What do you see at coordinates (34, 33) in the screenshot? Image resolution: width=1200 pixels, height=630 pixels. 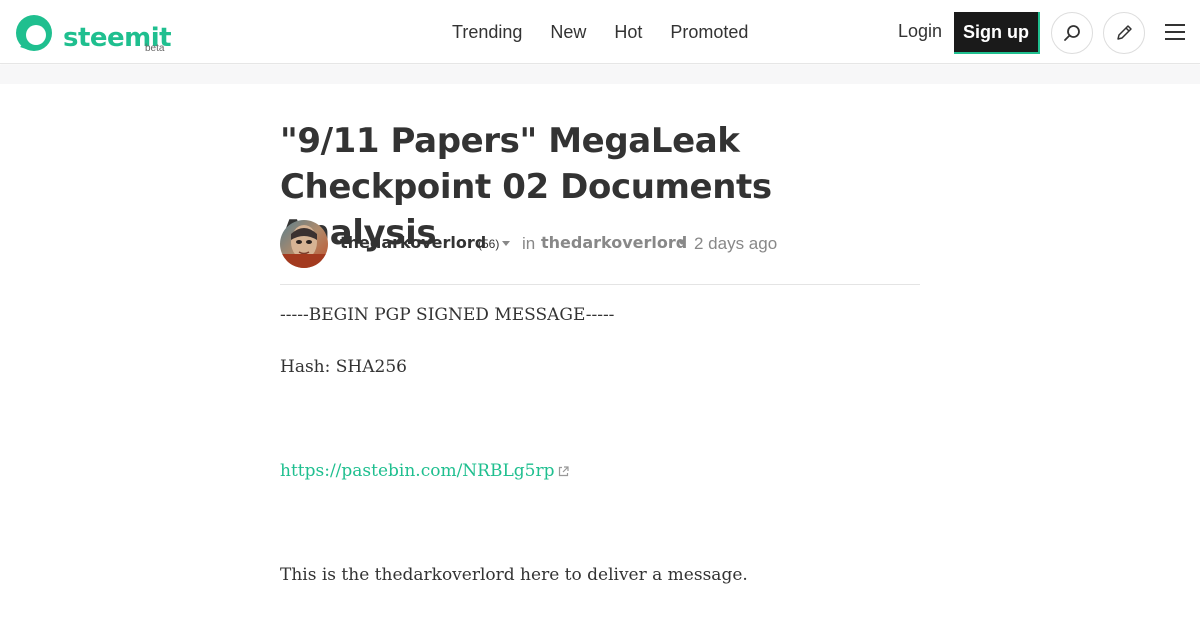 I see `steemit-logo-icon` at bounding box center [34, 33].